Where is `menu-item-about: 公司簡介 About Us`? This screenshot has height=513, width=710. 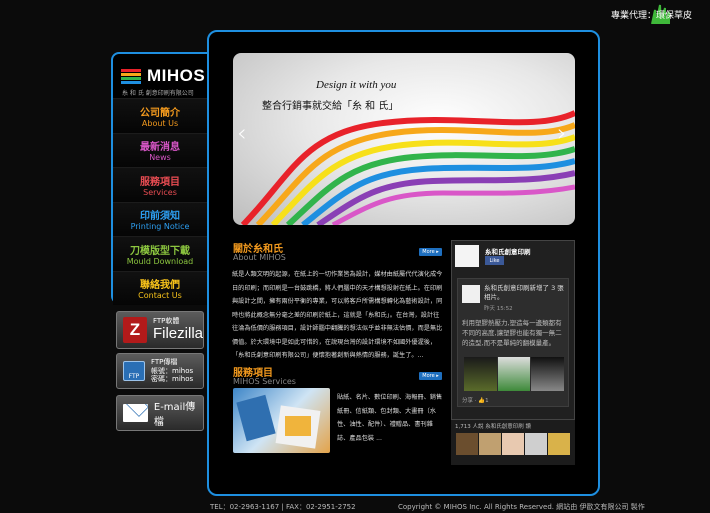 menu-item-about: 公司簡介 About Us is located at coordinates (160, 115).